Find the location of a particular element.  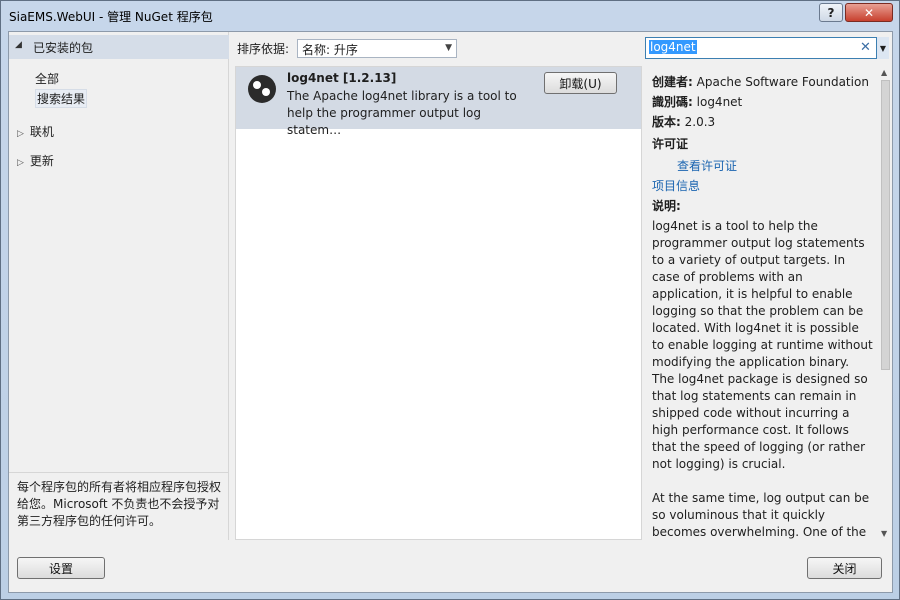

nav-online: ▷ 联机 is located at coordinates (35, 131).